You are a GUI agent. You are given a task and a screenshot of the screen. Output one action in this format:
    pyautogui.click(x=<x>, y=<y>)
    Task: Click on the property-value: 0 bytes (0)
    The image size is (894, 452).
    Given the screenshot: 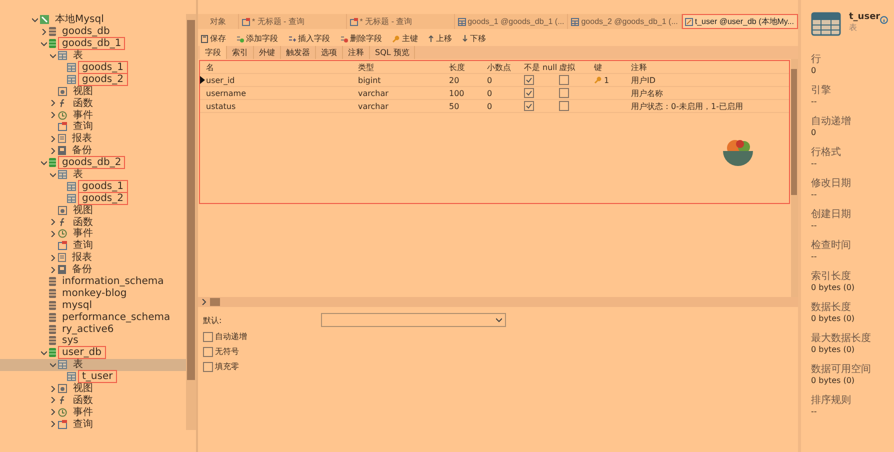 What is the action you would take?
    pyautogui.click(x=833, y=318)
    